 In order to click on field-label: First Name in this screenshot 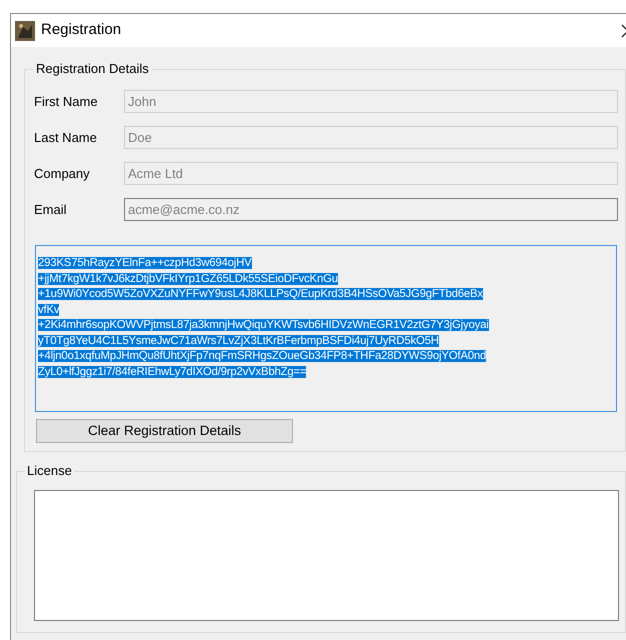, I will do `click(66, 101)`.